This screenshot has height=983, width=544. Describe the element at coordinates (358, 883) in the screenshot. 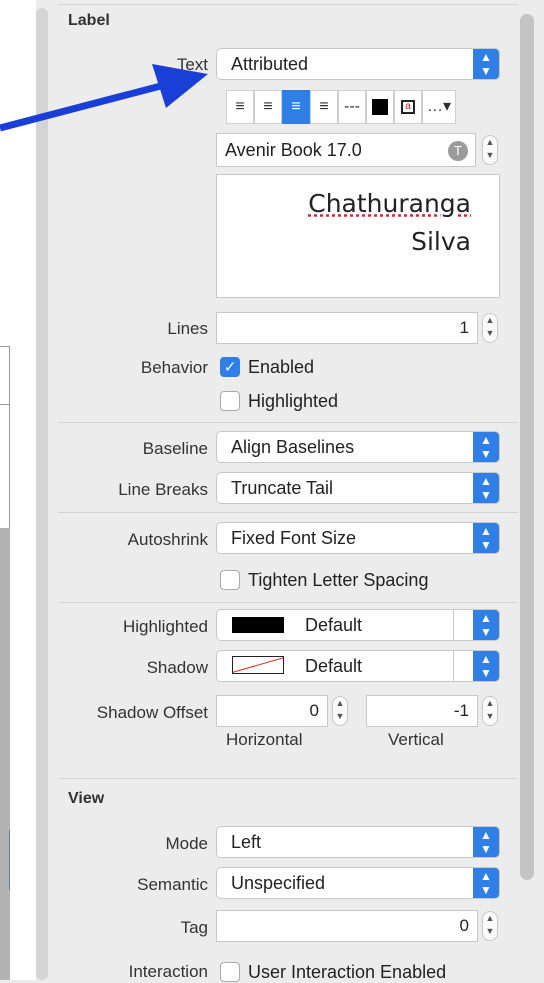

I see `semantic-popup: Unspecified ▲ ▼` at that location.